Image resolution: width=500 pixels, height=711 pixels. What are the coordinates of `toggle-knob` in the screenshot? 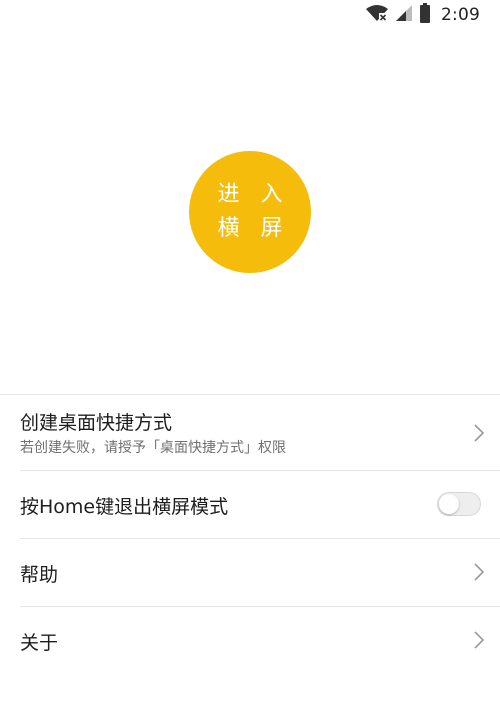 It's located at (449, 504).